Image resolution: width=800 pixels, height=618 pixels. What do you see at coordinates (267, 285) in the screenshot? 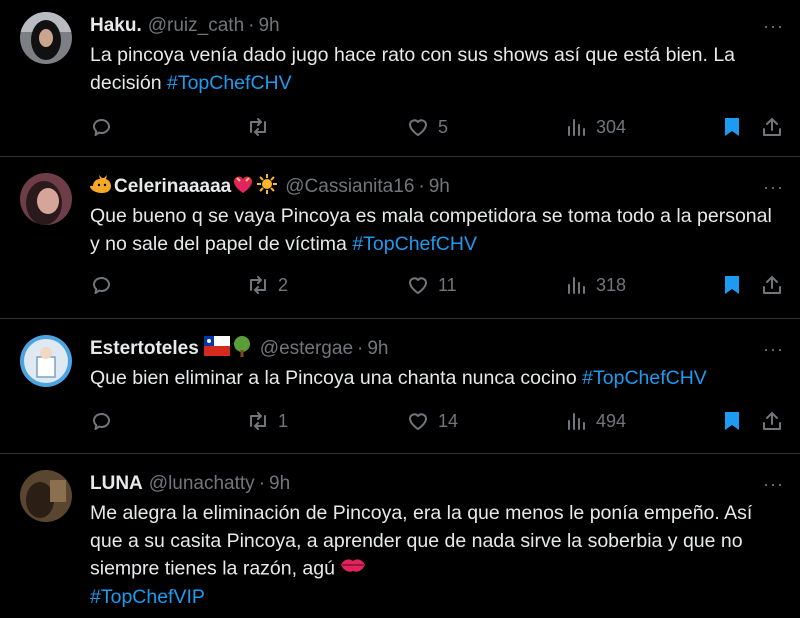
I see `retweet-button: 2` at bounding box center [267, 285].